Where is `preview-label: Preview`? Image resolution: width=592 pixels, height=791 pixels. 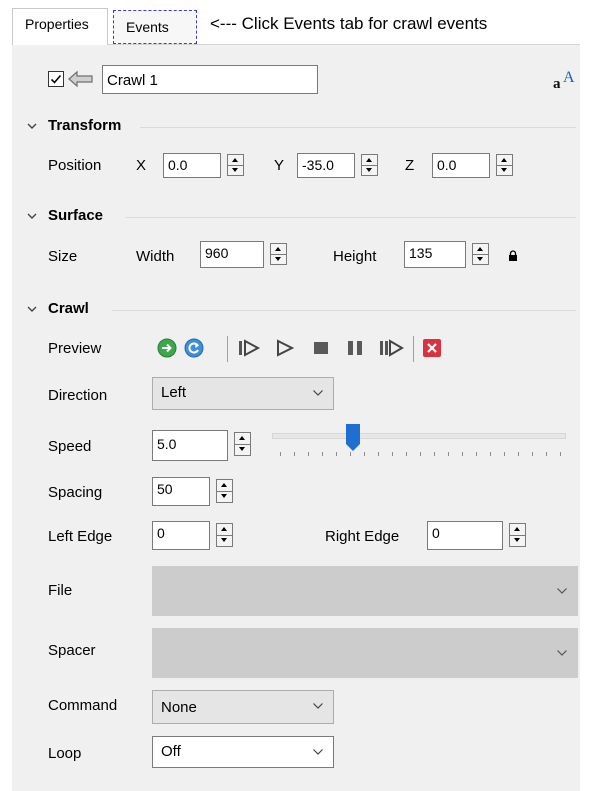
preview-label: Preview is located at coordinates (75, 348).